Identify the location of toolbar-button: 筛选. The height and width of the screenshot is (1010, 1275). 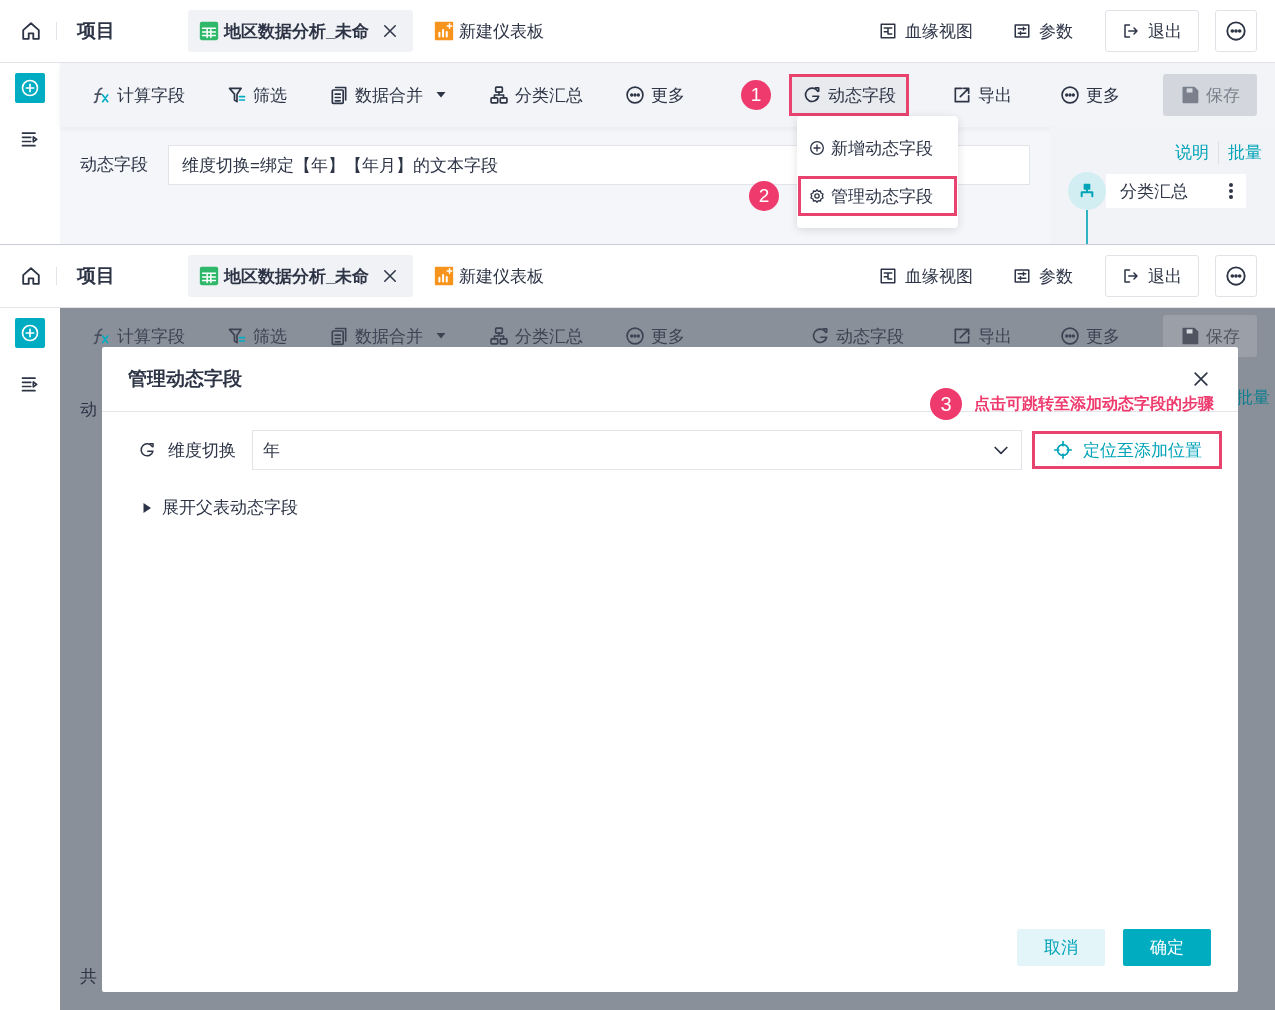
(257, 95).